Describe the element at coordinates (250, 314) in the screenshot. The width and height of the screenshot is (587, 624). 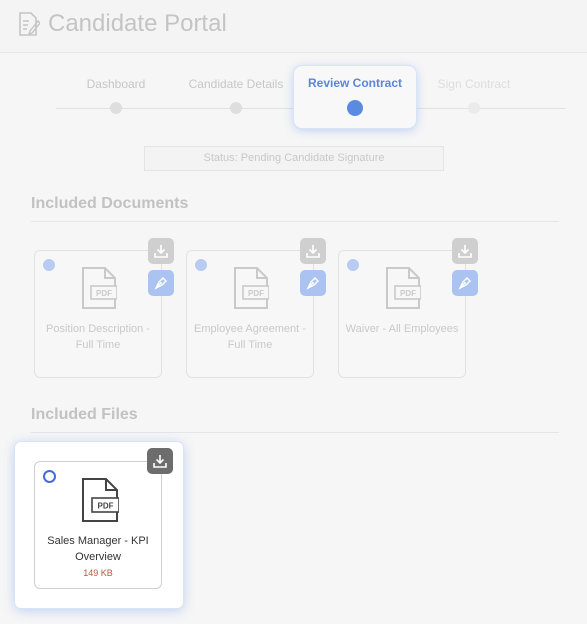
I see `document-card: PDF Employee Agreement - Full Time` at that location.